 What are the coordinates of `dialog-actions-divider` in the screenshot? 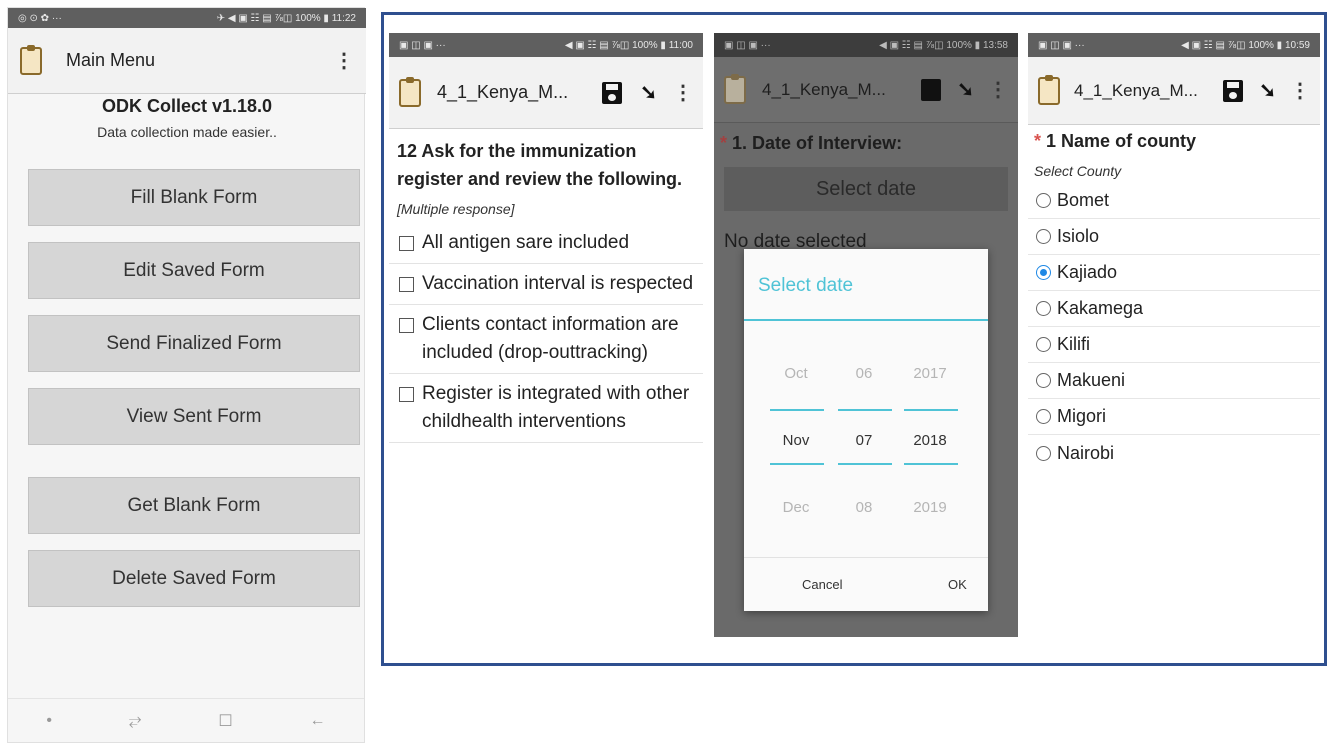 It's located at (866, 557).